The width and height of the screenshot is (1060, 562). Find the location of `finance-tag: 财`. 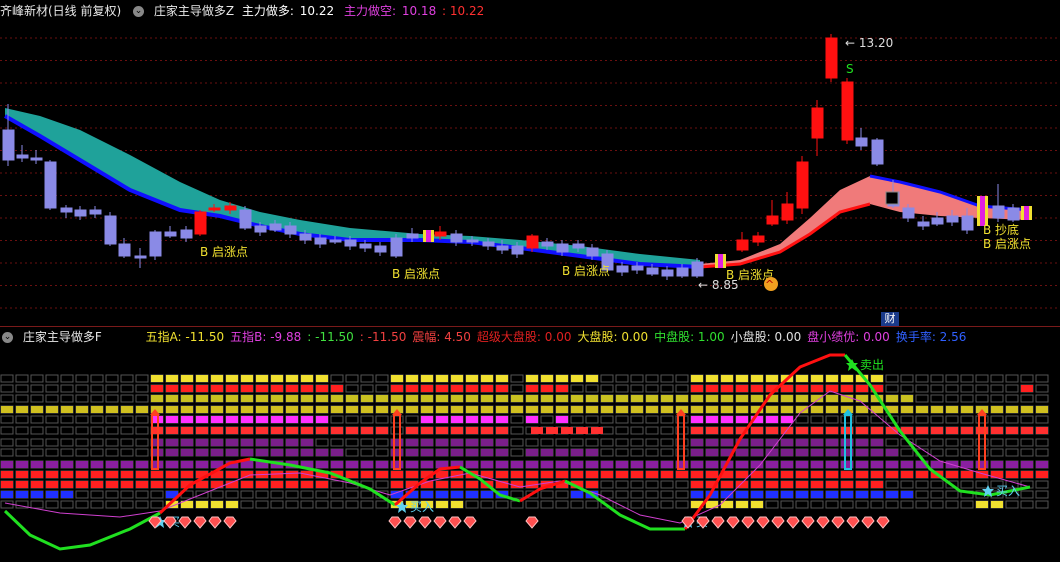

finance-tag: 财 is located at coordinates (890, 319).